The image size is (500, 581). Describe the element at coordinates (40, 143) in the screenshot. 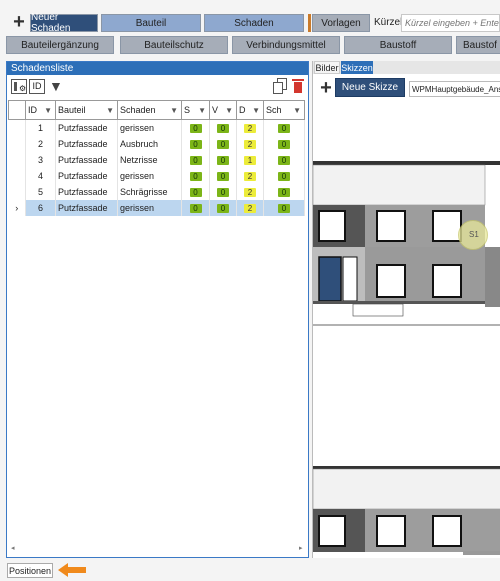

I see `cell-id: 2` at that location.